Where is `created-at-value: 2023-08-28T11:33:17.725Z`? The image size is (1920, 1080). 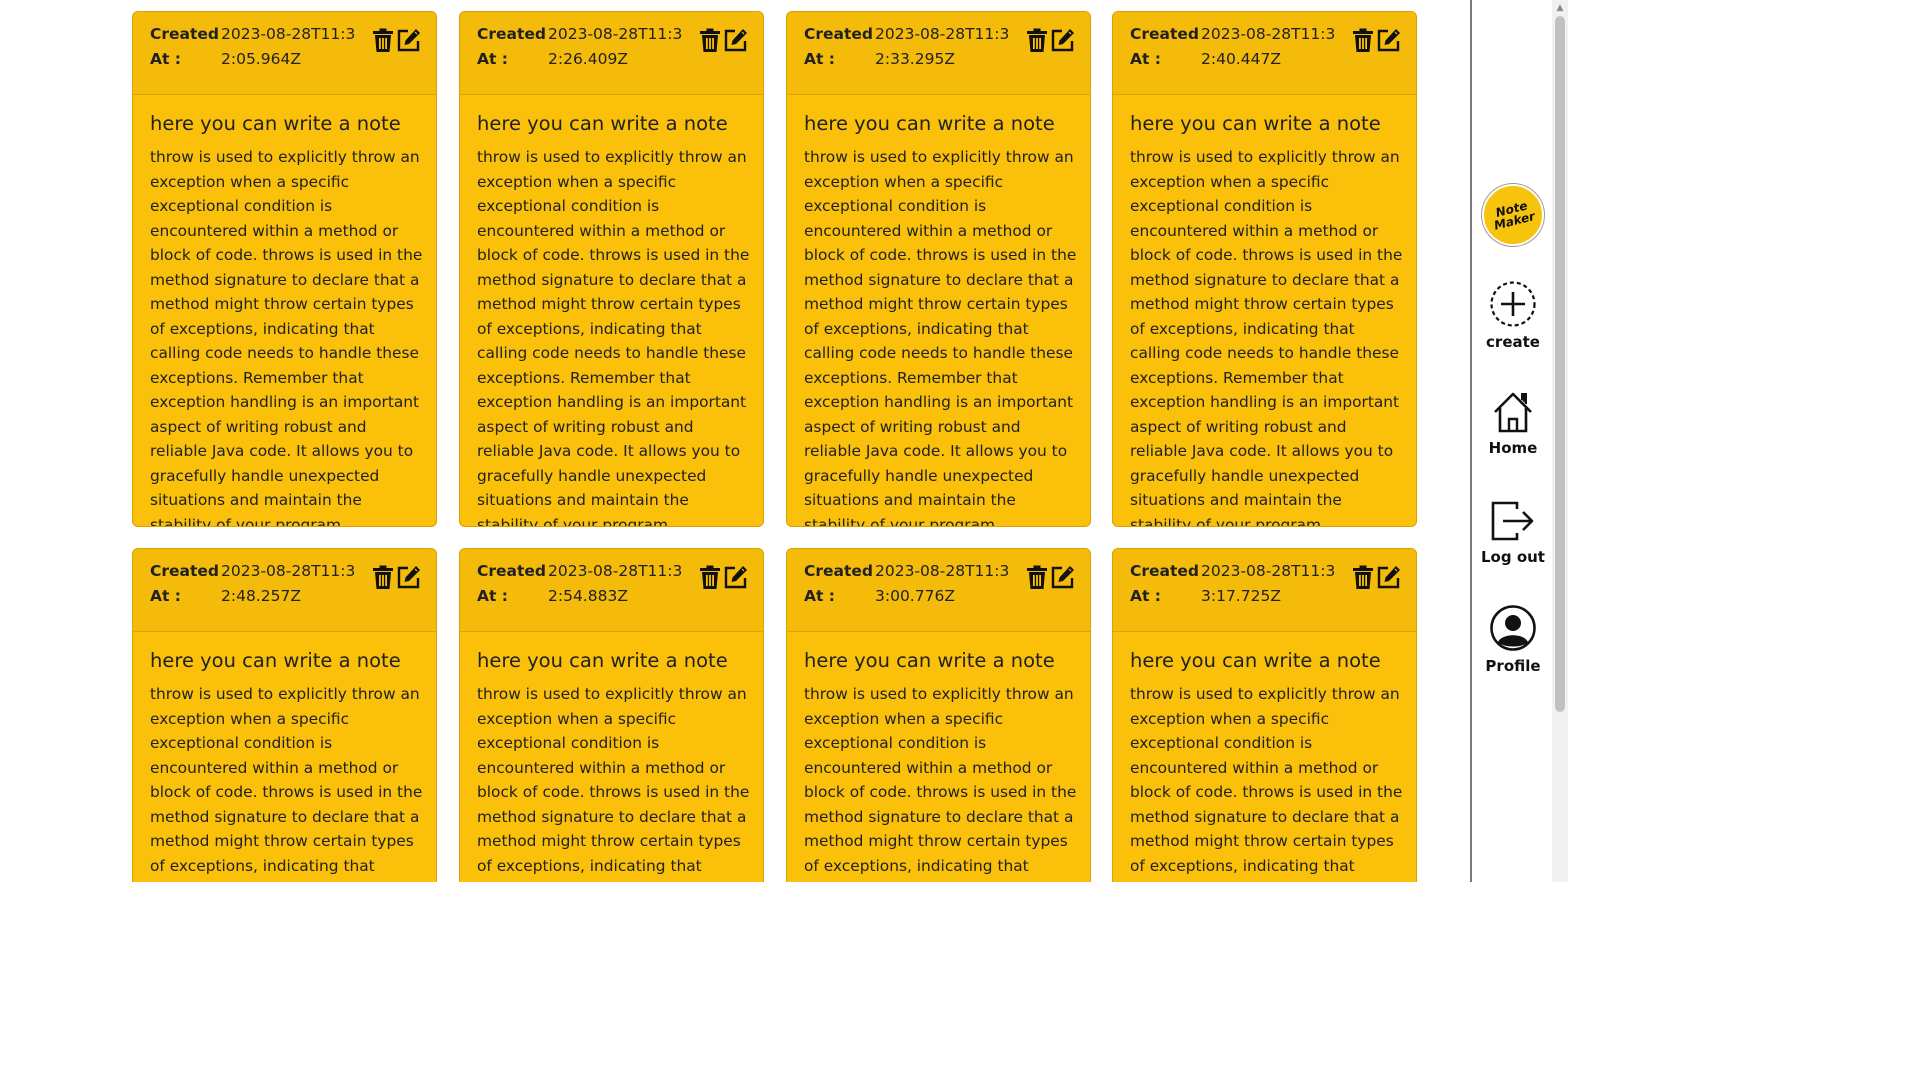
created-at-value: 2023-08-28T11:33:17.725Z is located at coordinates (1268, 583).